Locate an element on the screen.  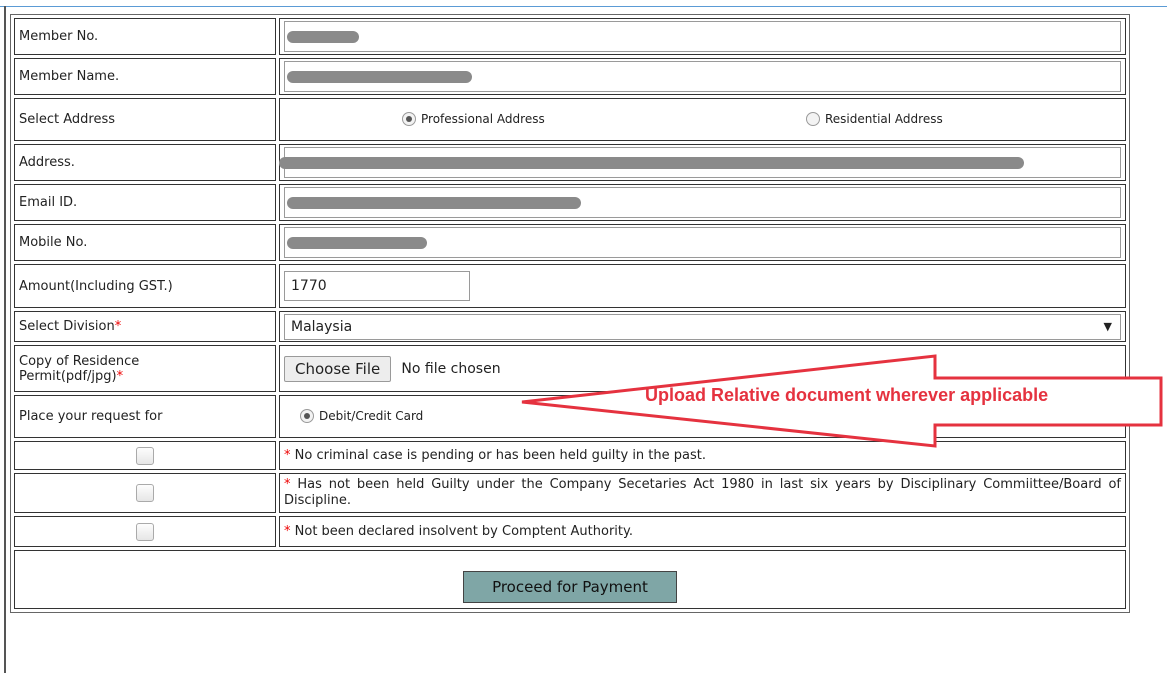
declaration-1-checkbox-cell is located at coordinates (145, 455).